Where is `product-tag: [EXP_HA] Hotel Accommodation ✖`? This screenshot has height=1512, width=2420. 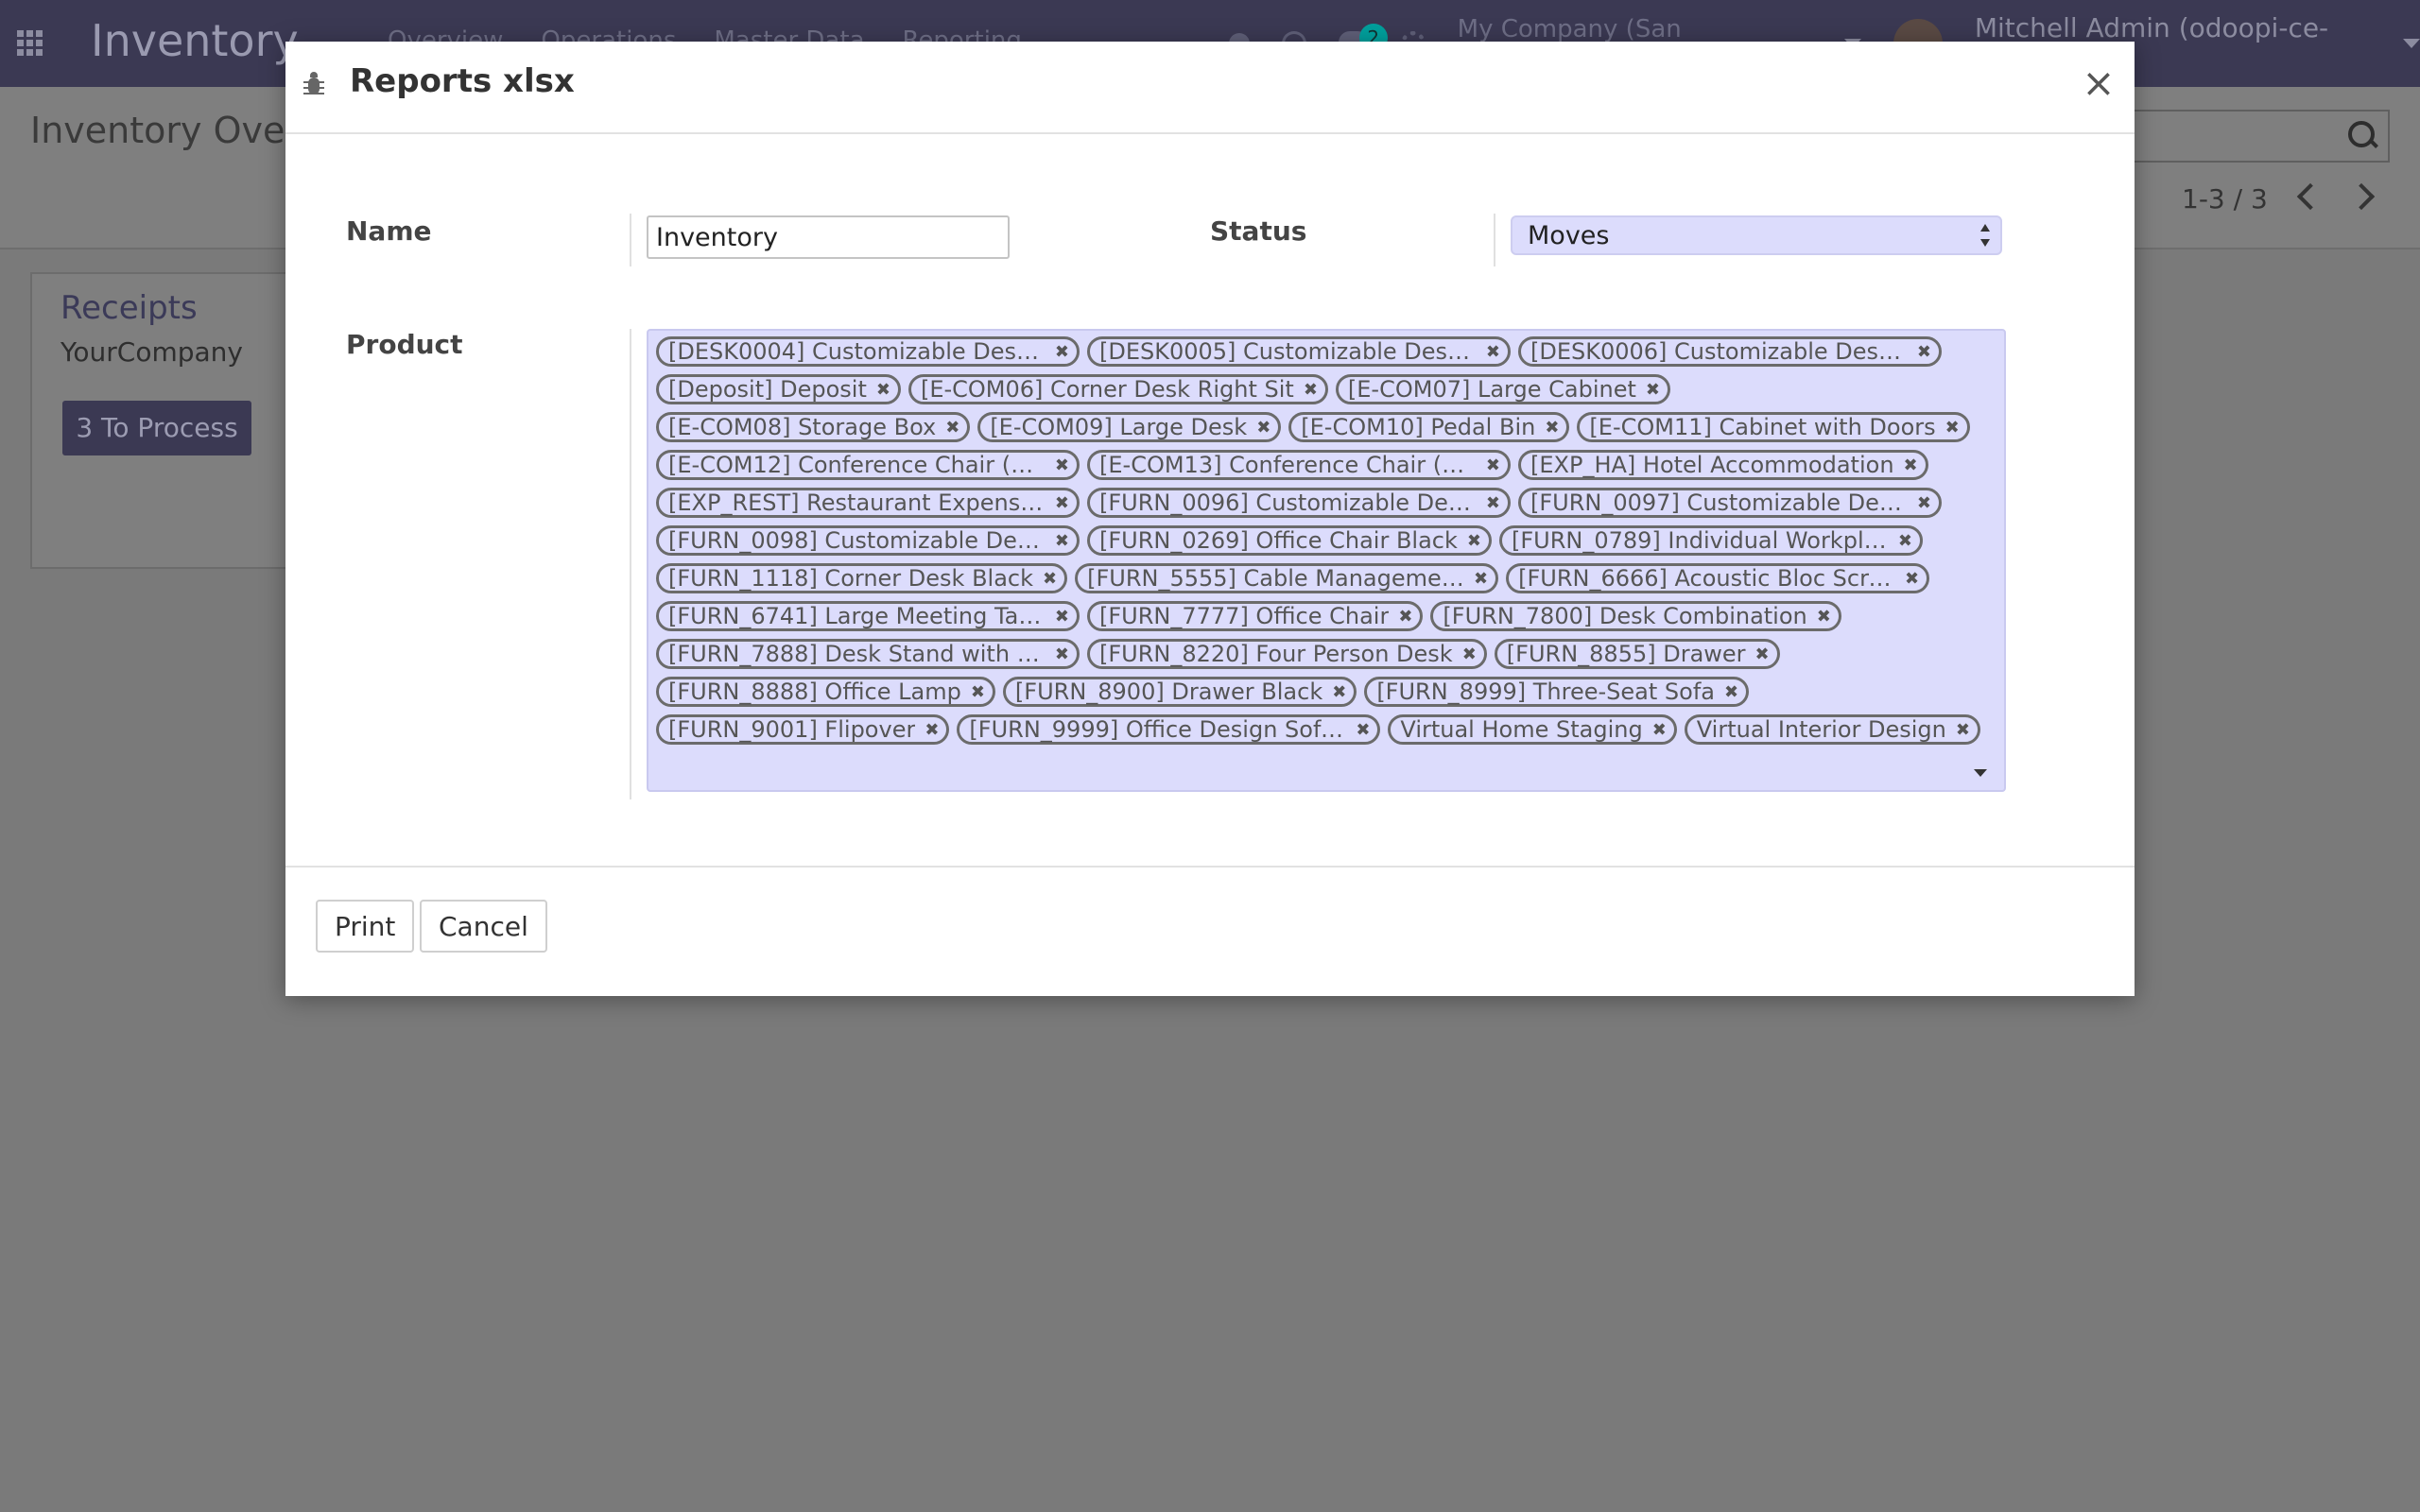 product-tag: [EXP_HA] Hotel Accommodation ✖ is located at coordinates (1723, 465).